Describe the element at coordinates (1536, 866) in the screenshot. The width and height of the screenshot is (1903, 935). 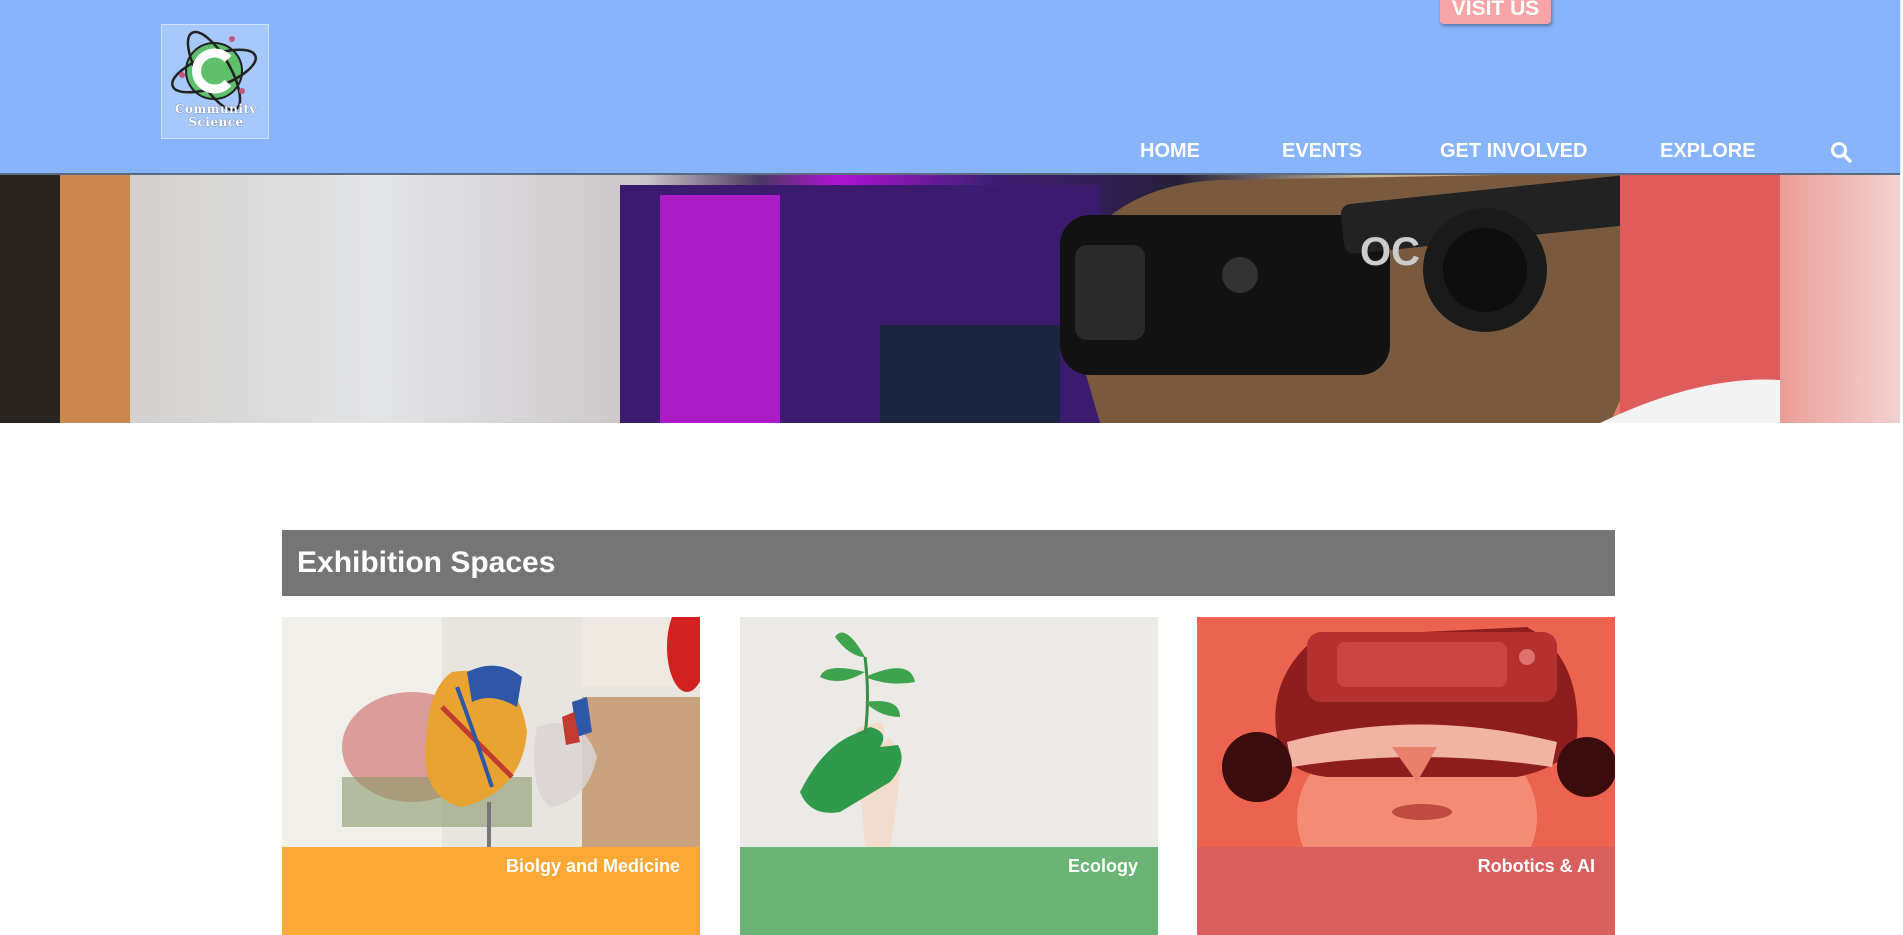
I see `card-label-robotics: Robotics & AI` at that location.